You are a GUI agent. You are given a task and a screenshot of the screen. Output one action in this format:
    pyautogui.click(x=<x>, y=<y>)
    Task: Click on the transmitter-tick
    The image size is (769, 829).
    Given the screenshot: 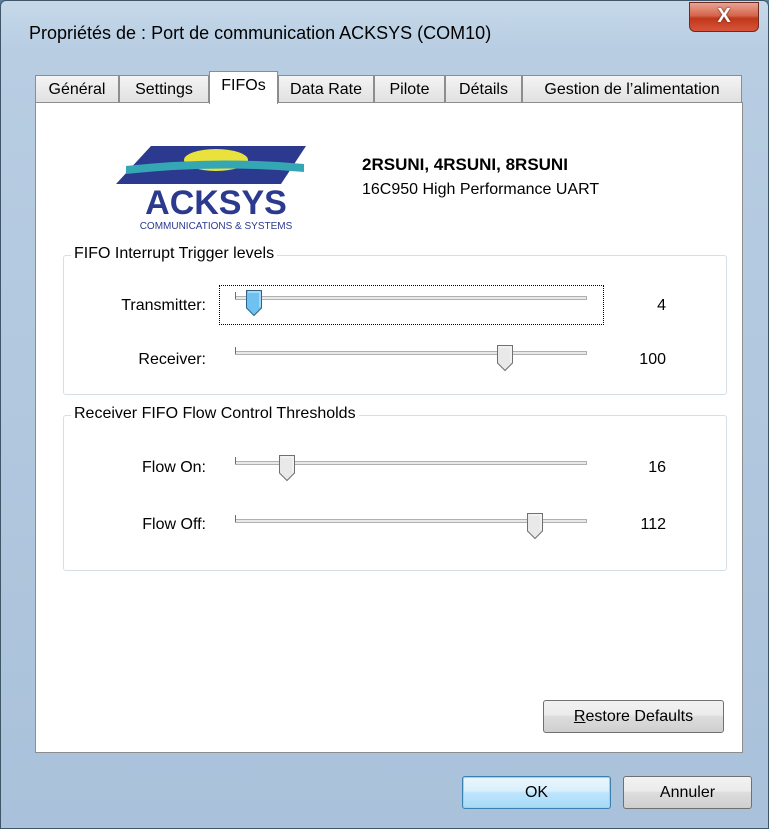 What is the action you would take?
    pyautogui.click(x=235, y=295)
    